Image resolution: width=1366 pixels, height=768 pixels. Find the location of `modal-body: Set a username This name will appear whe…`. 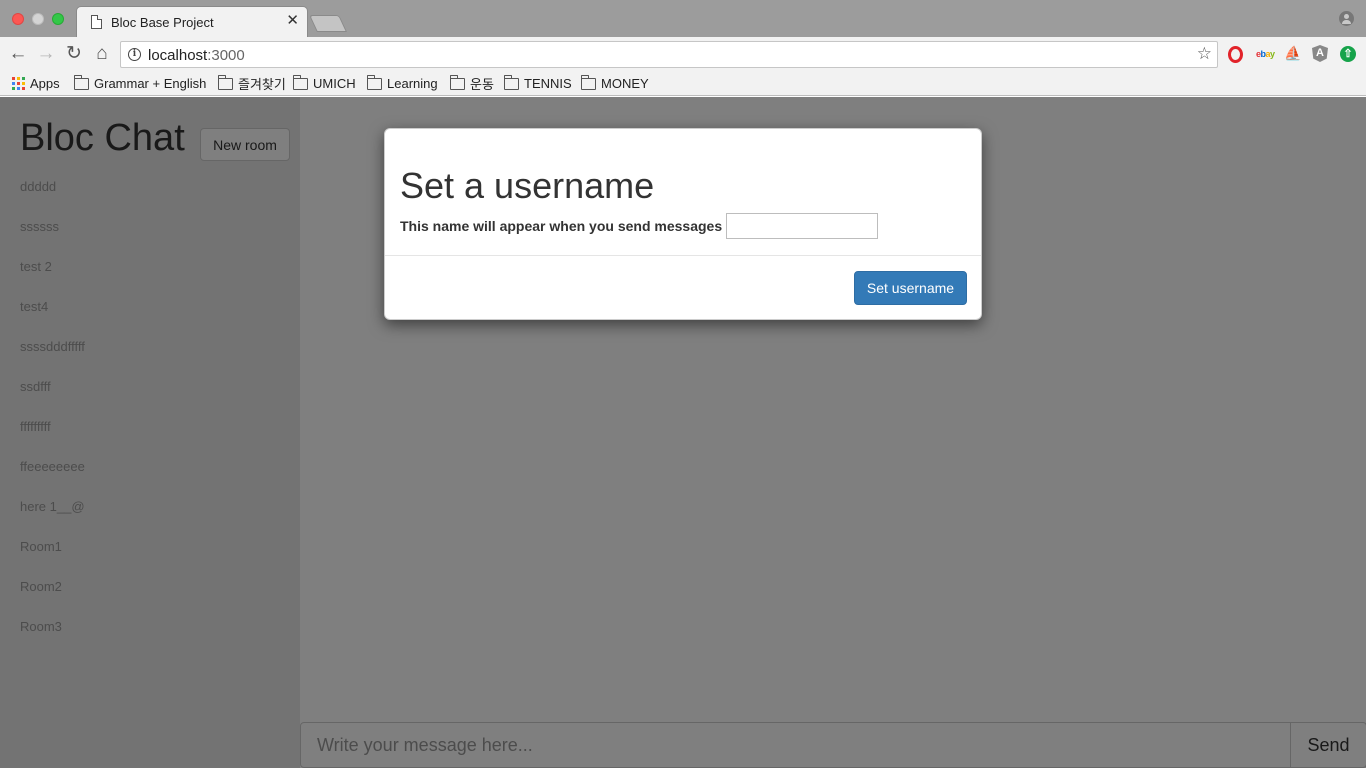

modal-body: Set a username This name will appear whe… is located at coordinates (683, 192).